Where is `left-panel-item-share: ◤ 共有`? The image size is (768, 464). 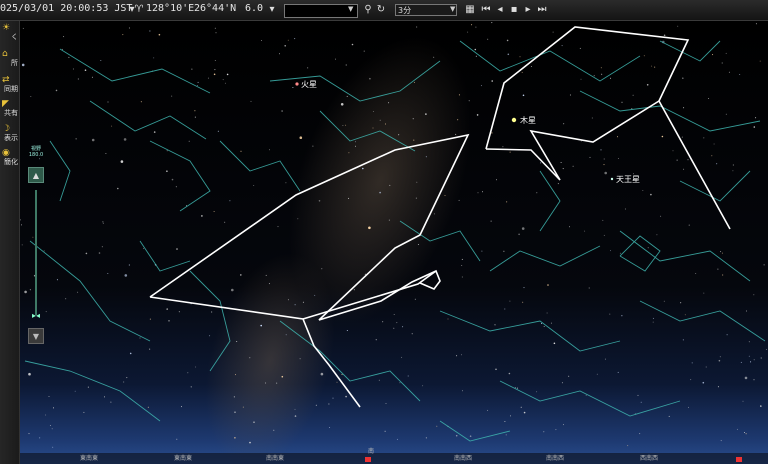
left-panel-item-share: ◤ 共有 is located at coordinates (10, 109).